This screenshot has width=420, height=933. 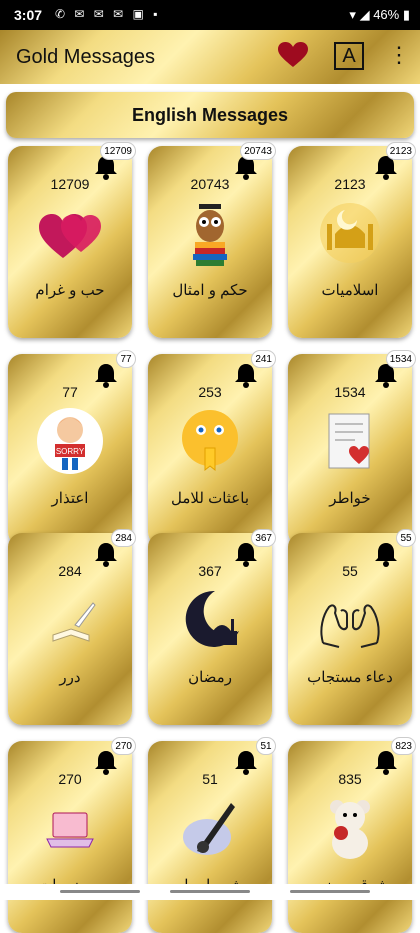 What do you see at coordinates (70, 498) in the screenshot?
I see `category-label: اعتذار` at bounding box center [70, 498].